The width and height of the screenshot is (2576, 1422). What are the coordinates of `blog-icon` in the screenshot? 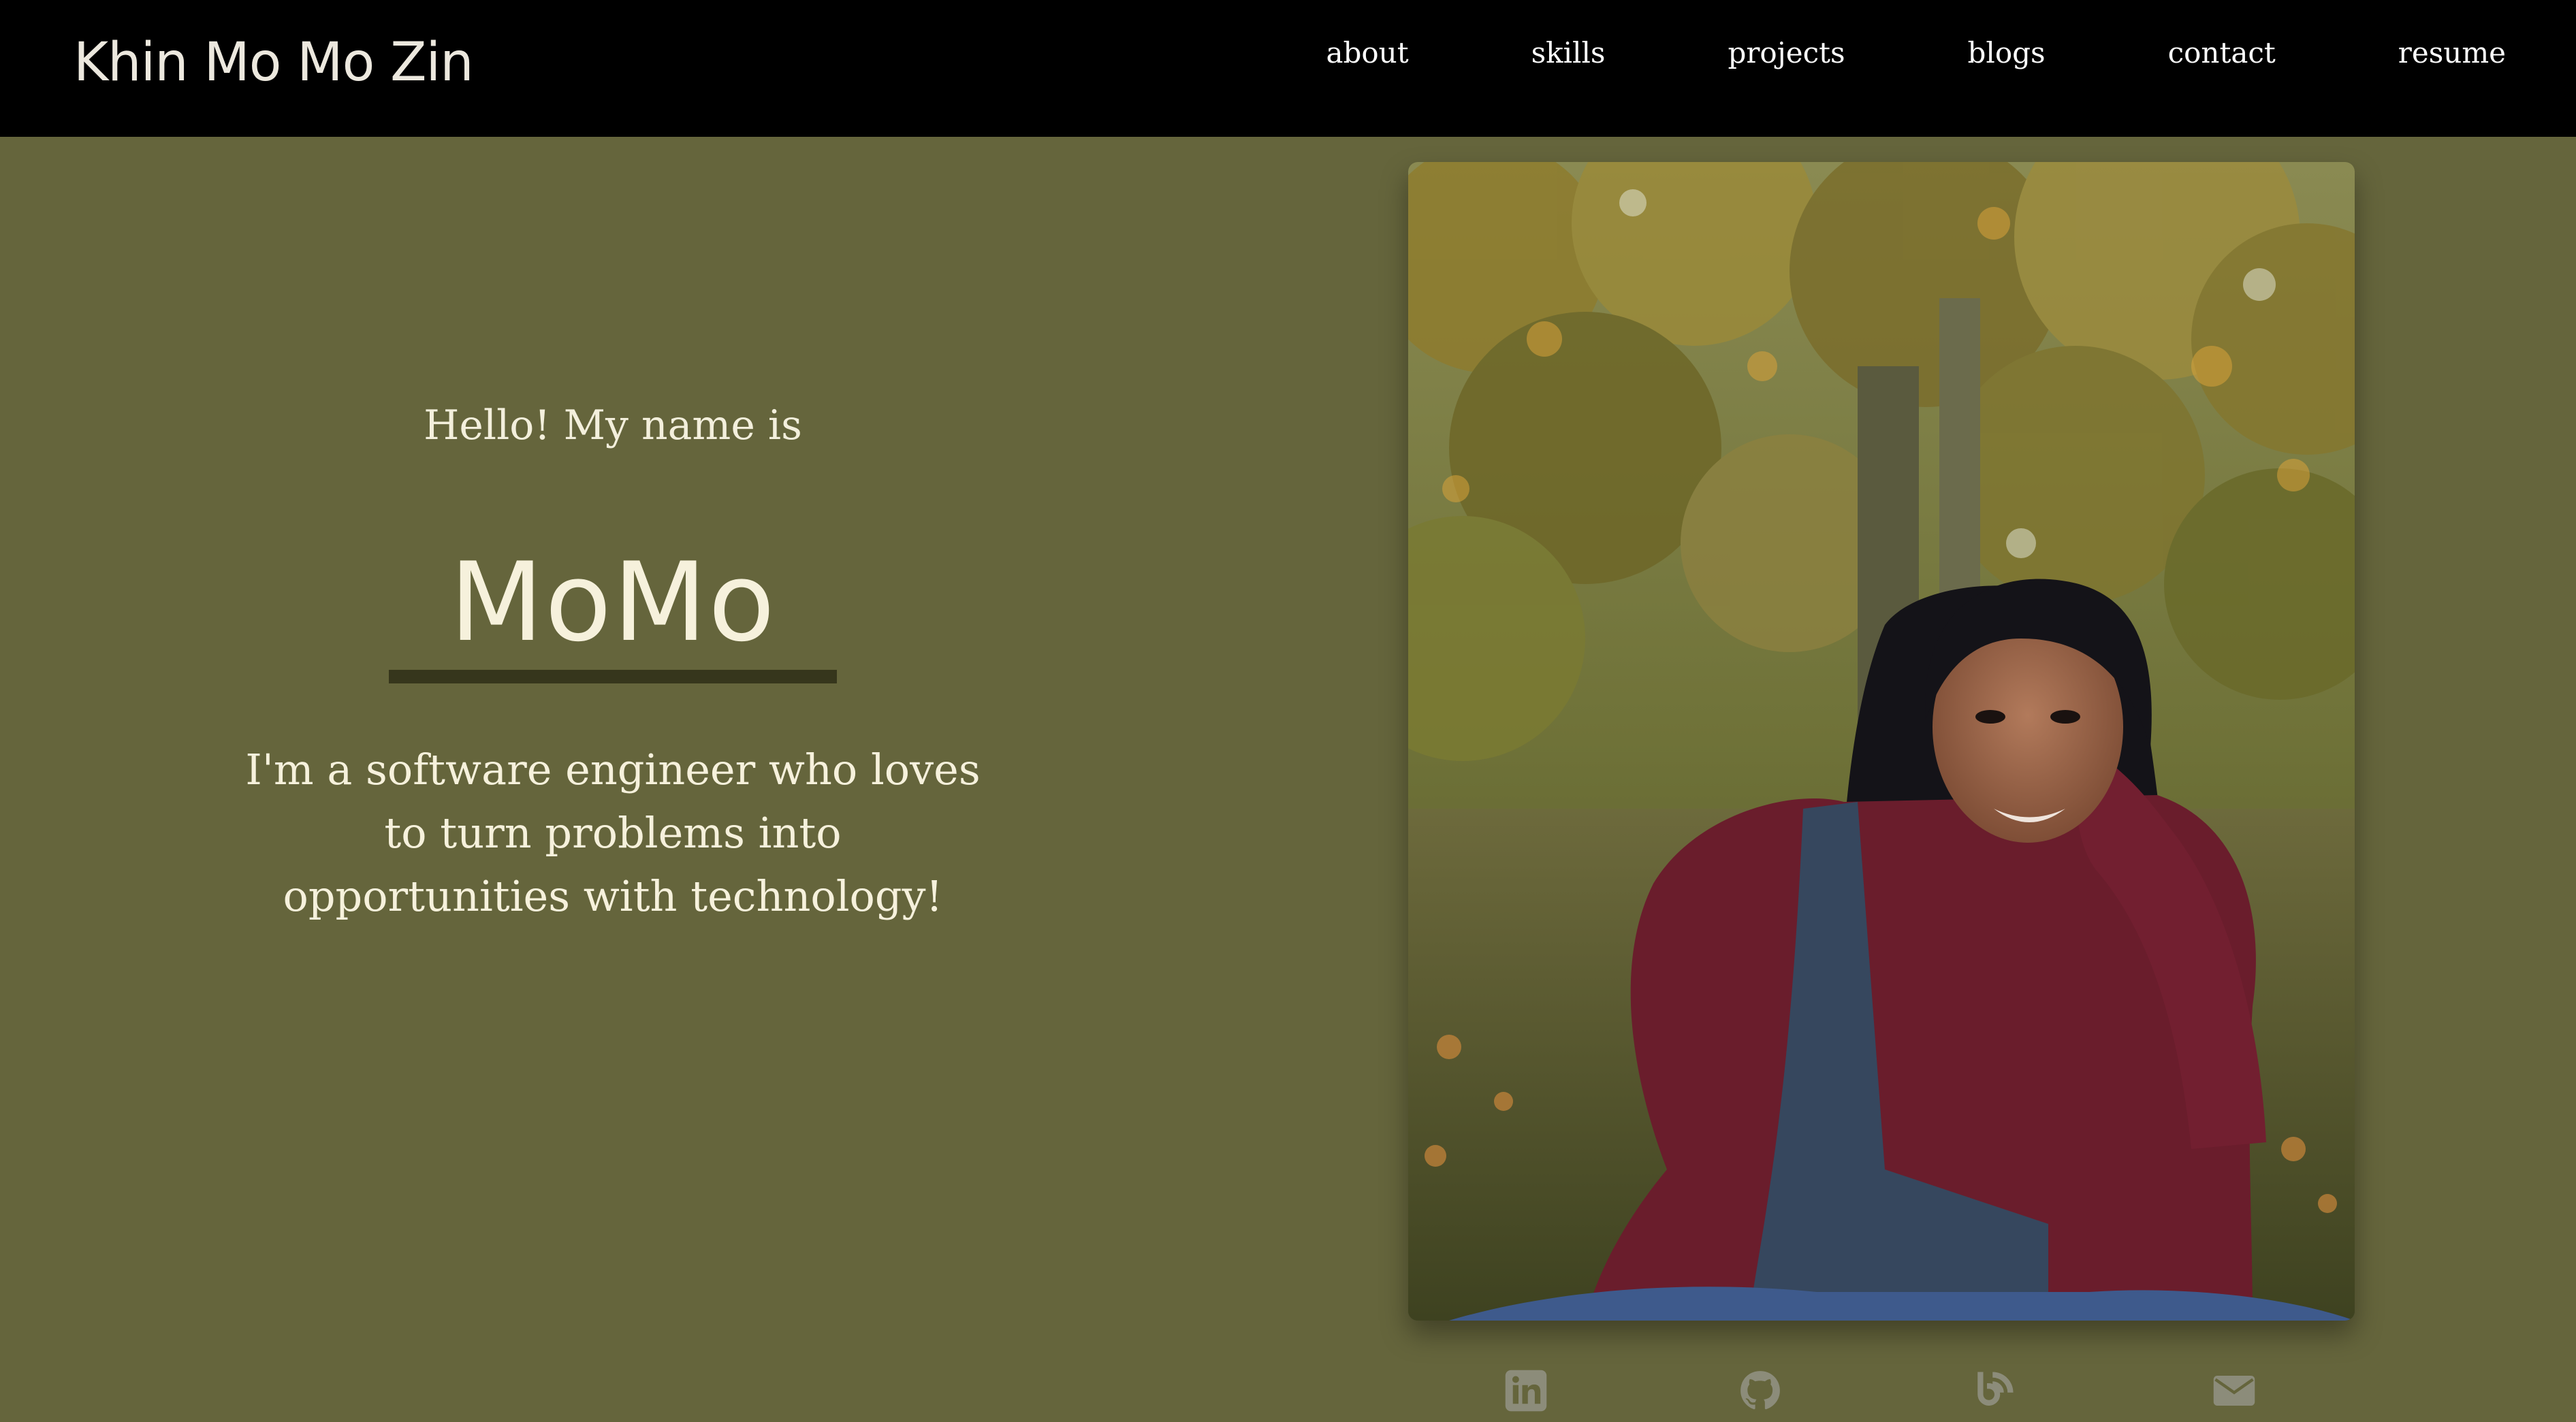 It's located at (1994, 1390).